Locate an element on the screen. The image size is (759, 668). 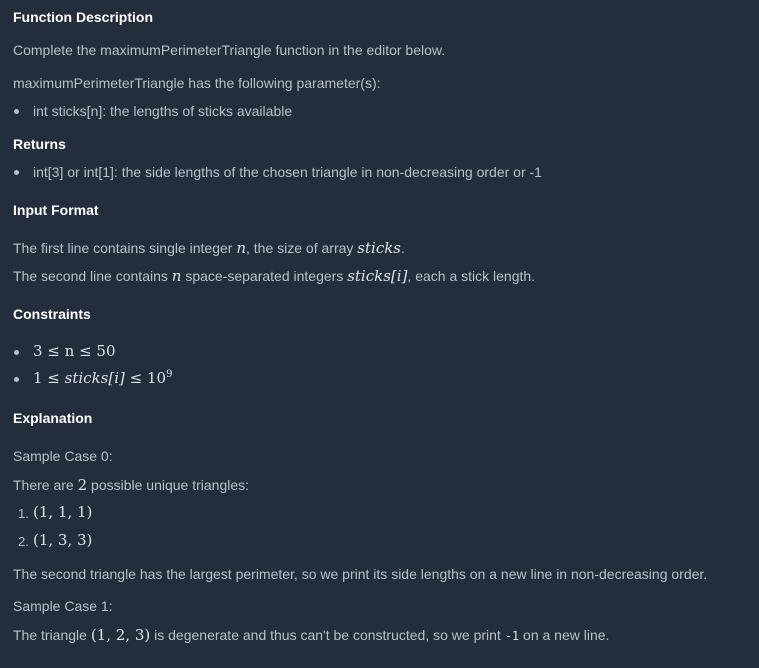
text: The second line contains is located at coordinates (92, 276).